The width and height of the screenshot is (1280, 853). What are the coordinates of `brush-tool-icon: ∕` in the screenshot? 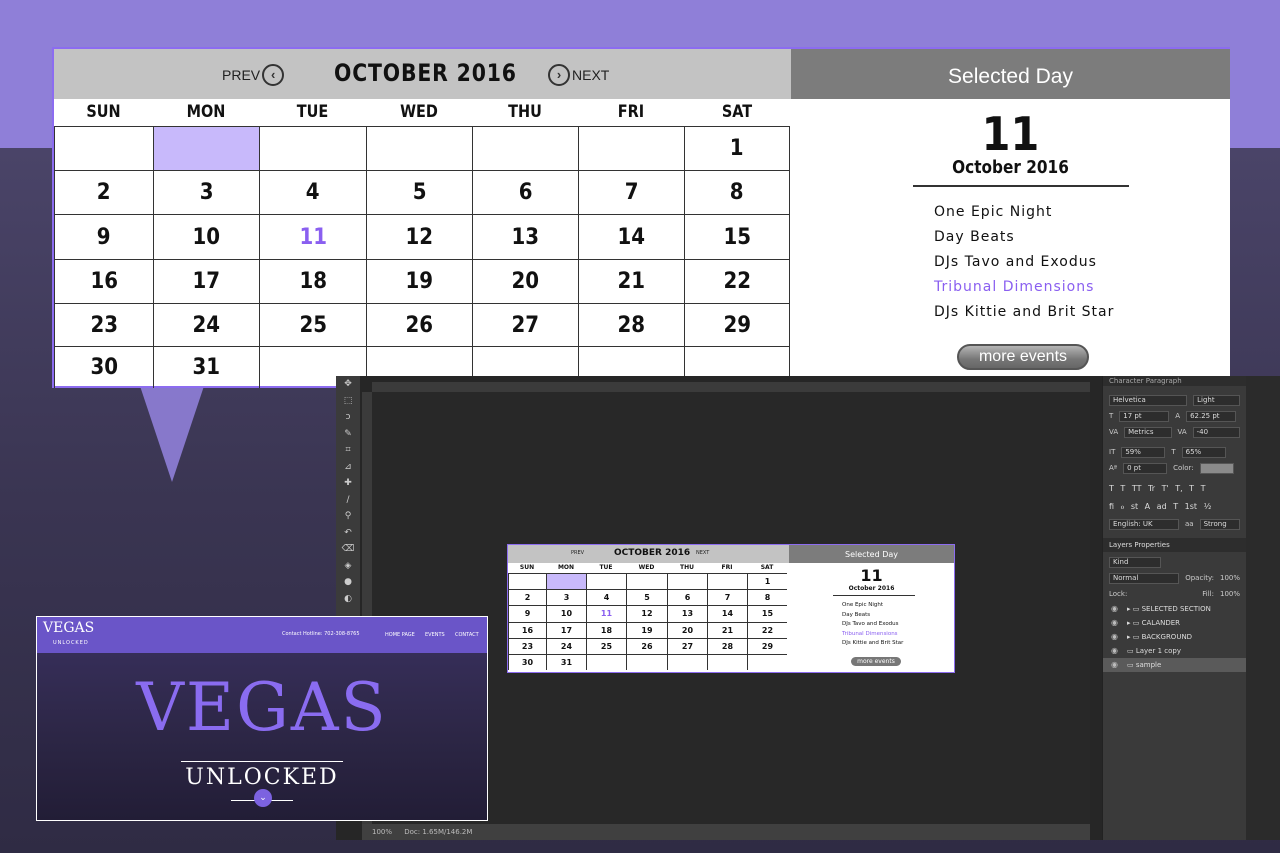 It's located at (348, 500).